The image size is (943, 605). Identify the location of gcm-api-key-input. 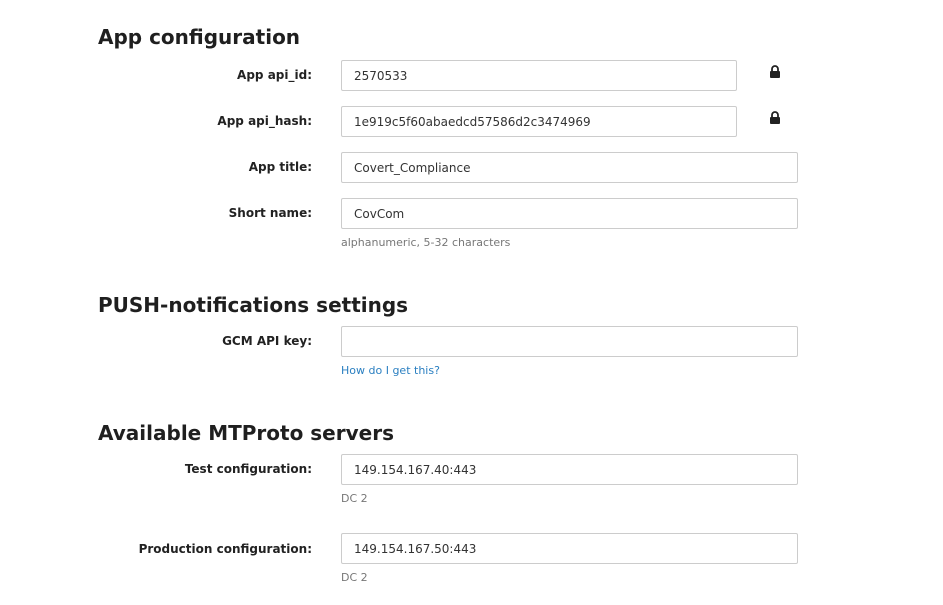
(569, 341).